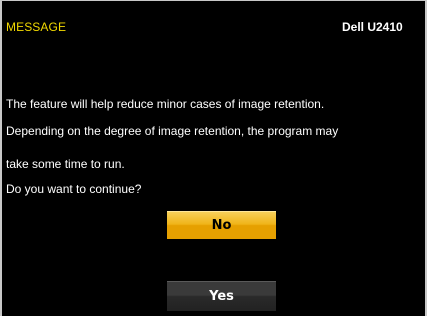 This screenshot has width=427, height=316. Describe the element at coordinates (221, 225) in the screenshot. I see `no-button: No` at that location.